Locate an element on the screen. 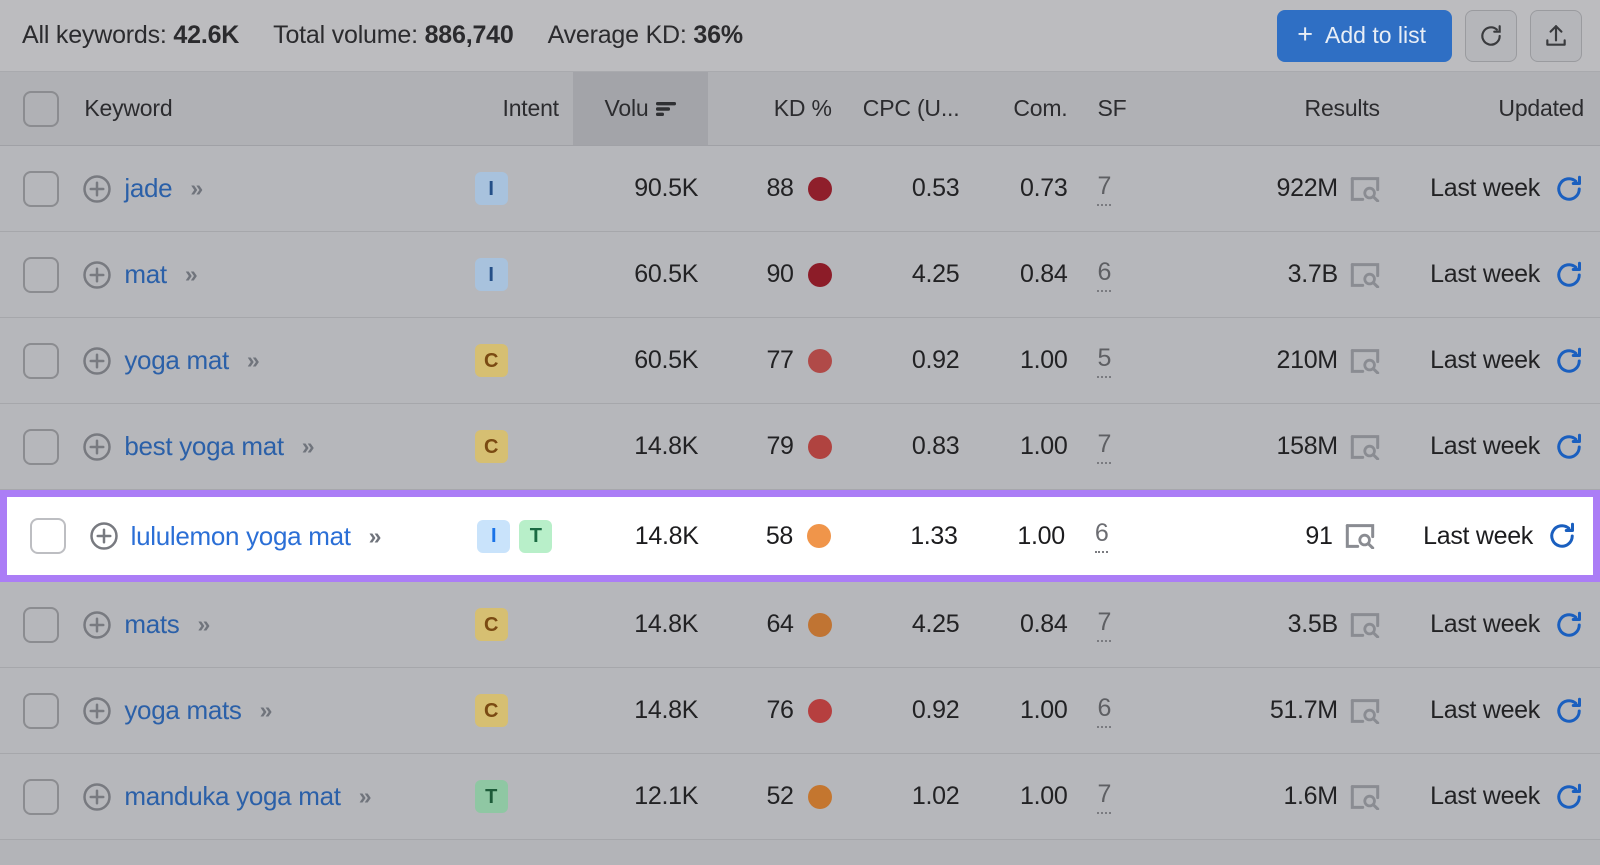 The width and height of the screenshot is (1600, 865). add-to-list-button: + Add to list is located at coordinates (1364, 35).